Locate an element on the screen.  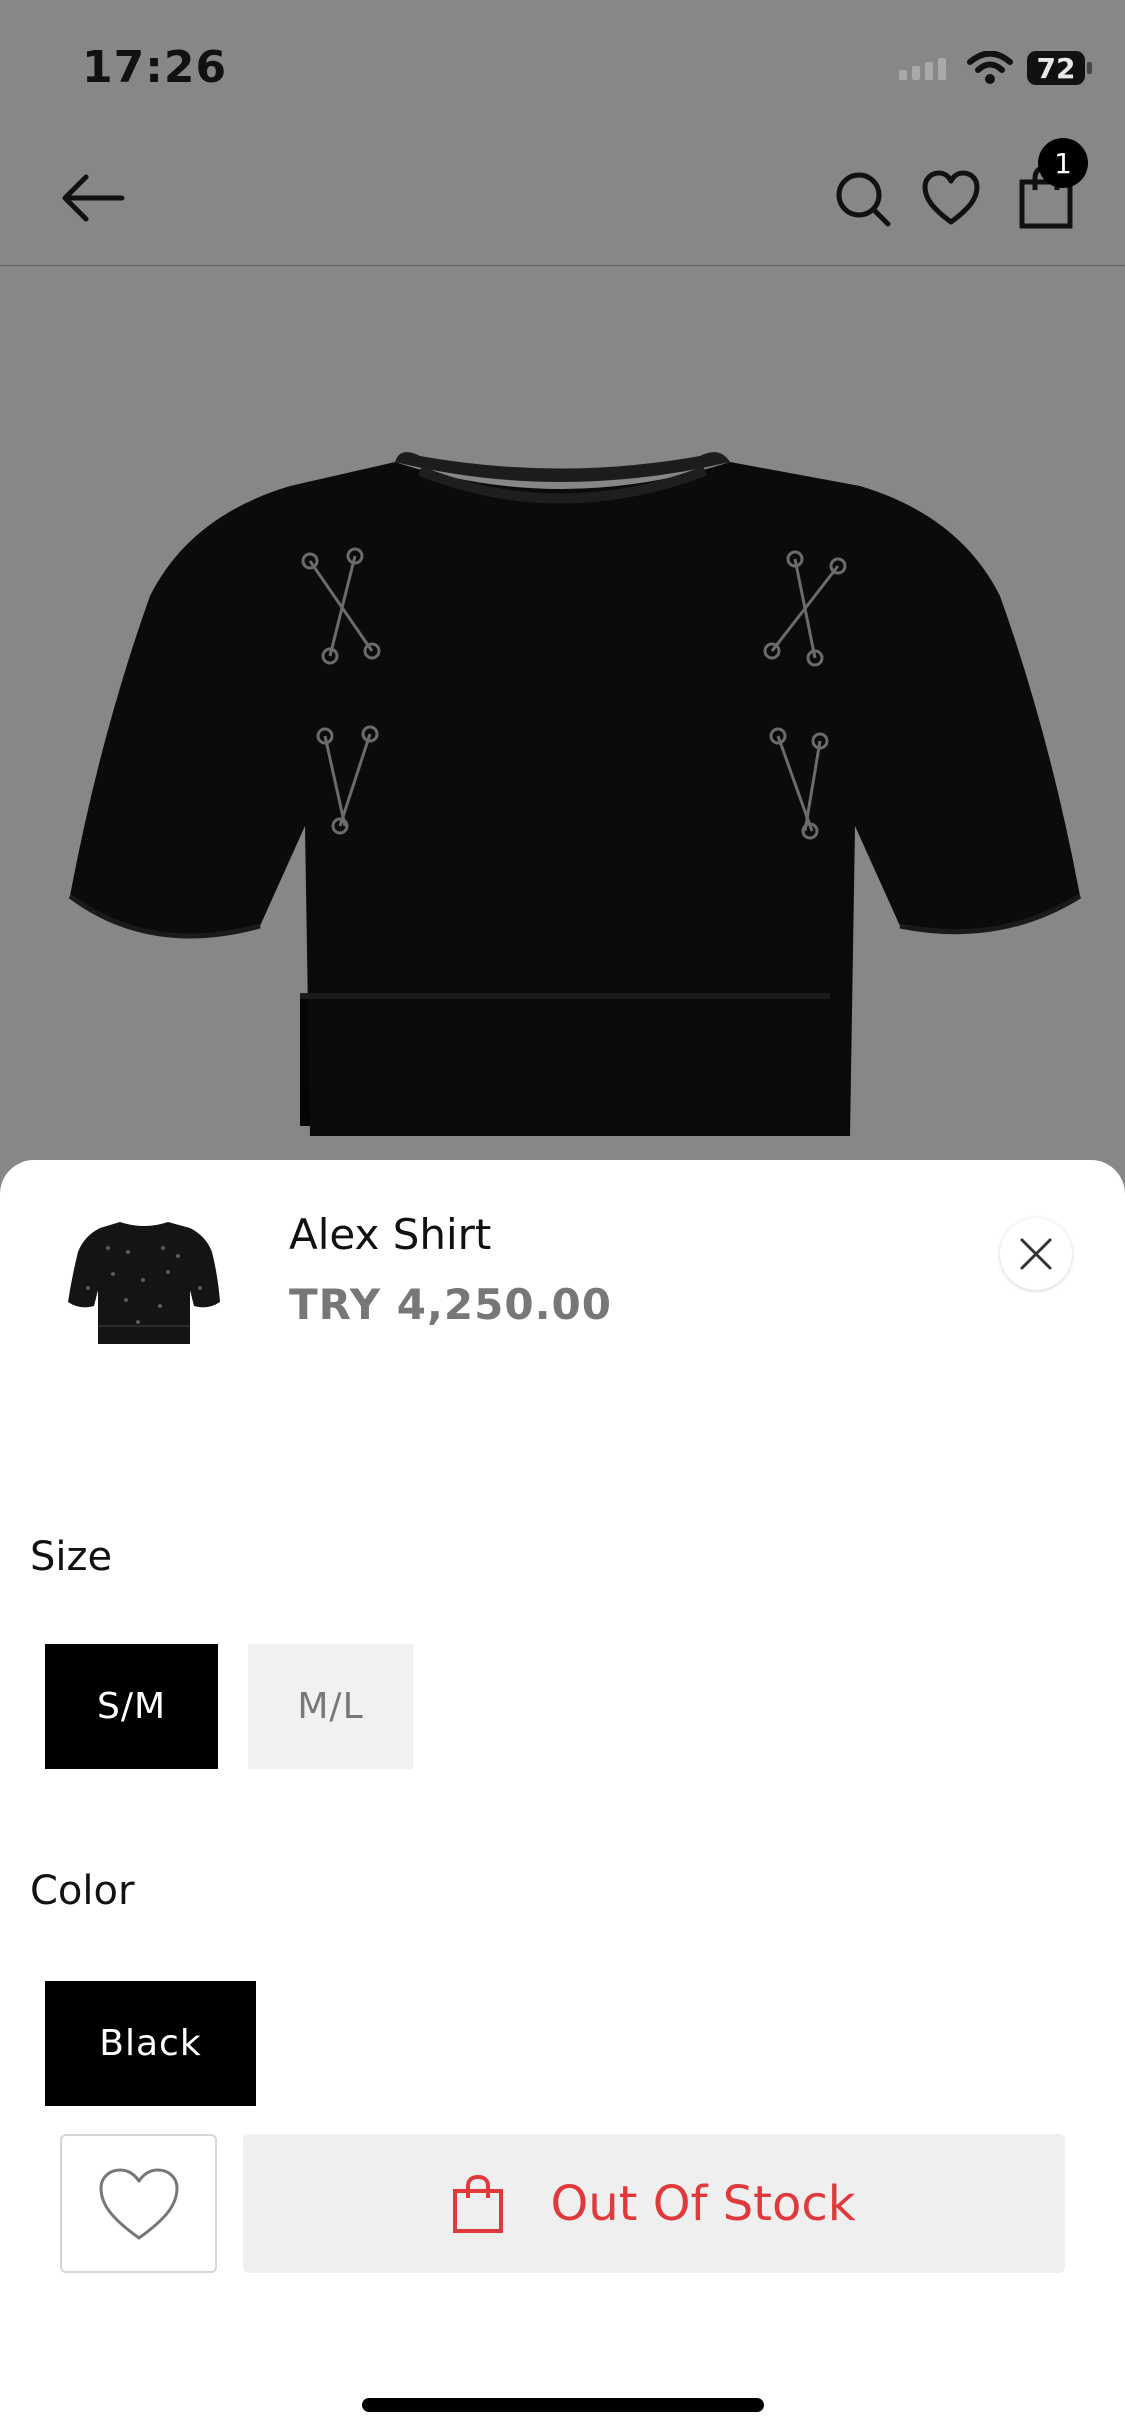
size-option-sm: S/M is located at coordinates (131, 1706).